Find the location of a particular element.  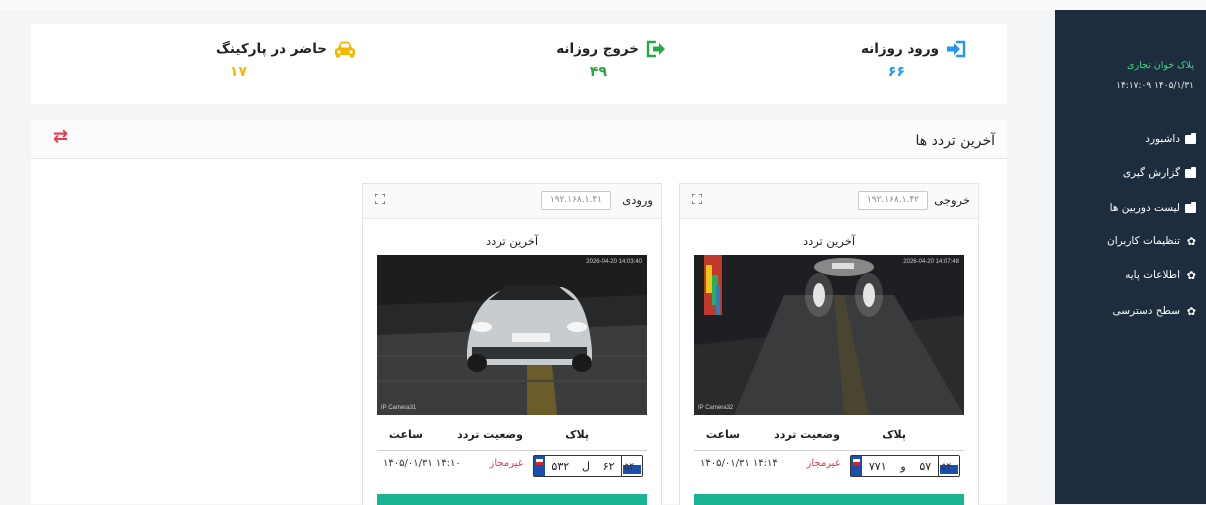

sign-out-icon is located at coordinates (655, 49).